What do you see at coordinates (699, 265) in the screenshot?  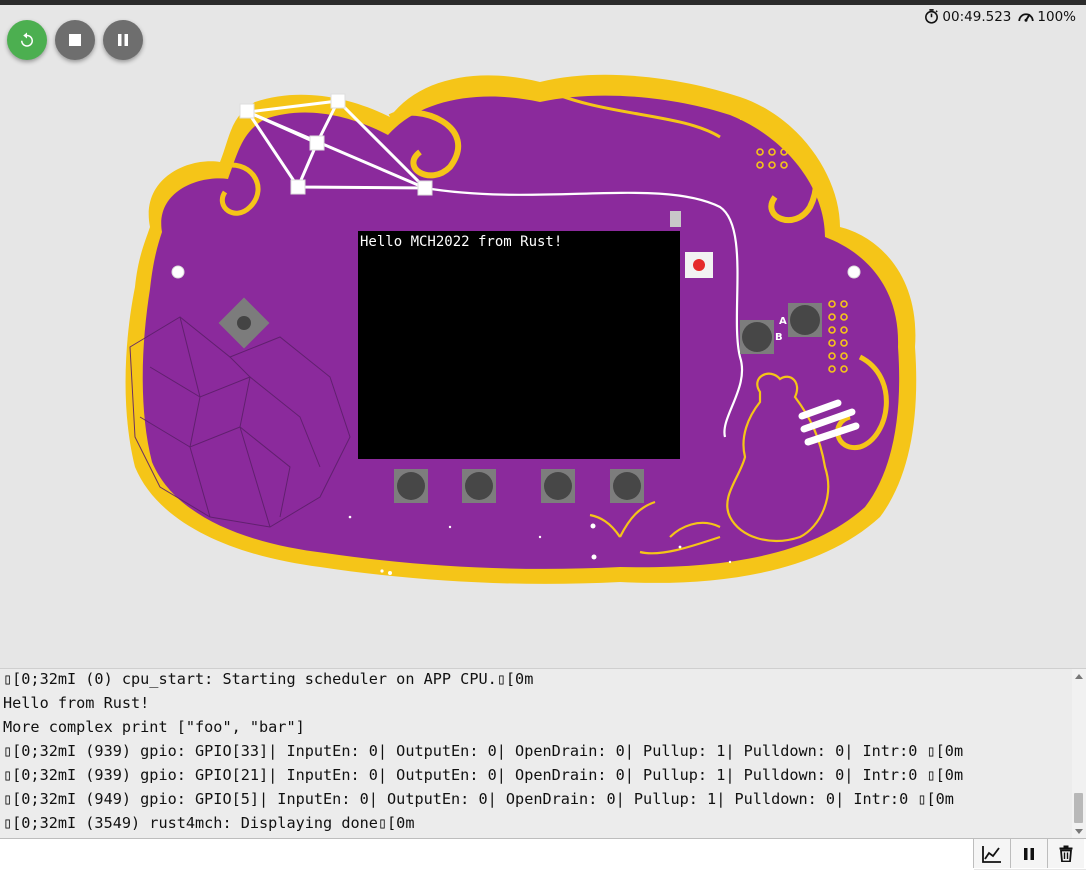 I see `status-led-light` at bounding box center [699, 265].